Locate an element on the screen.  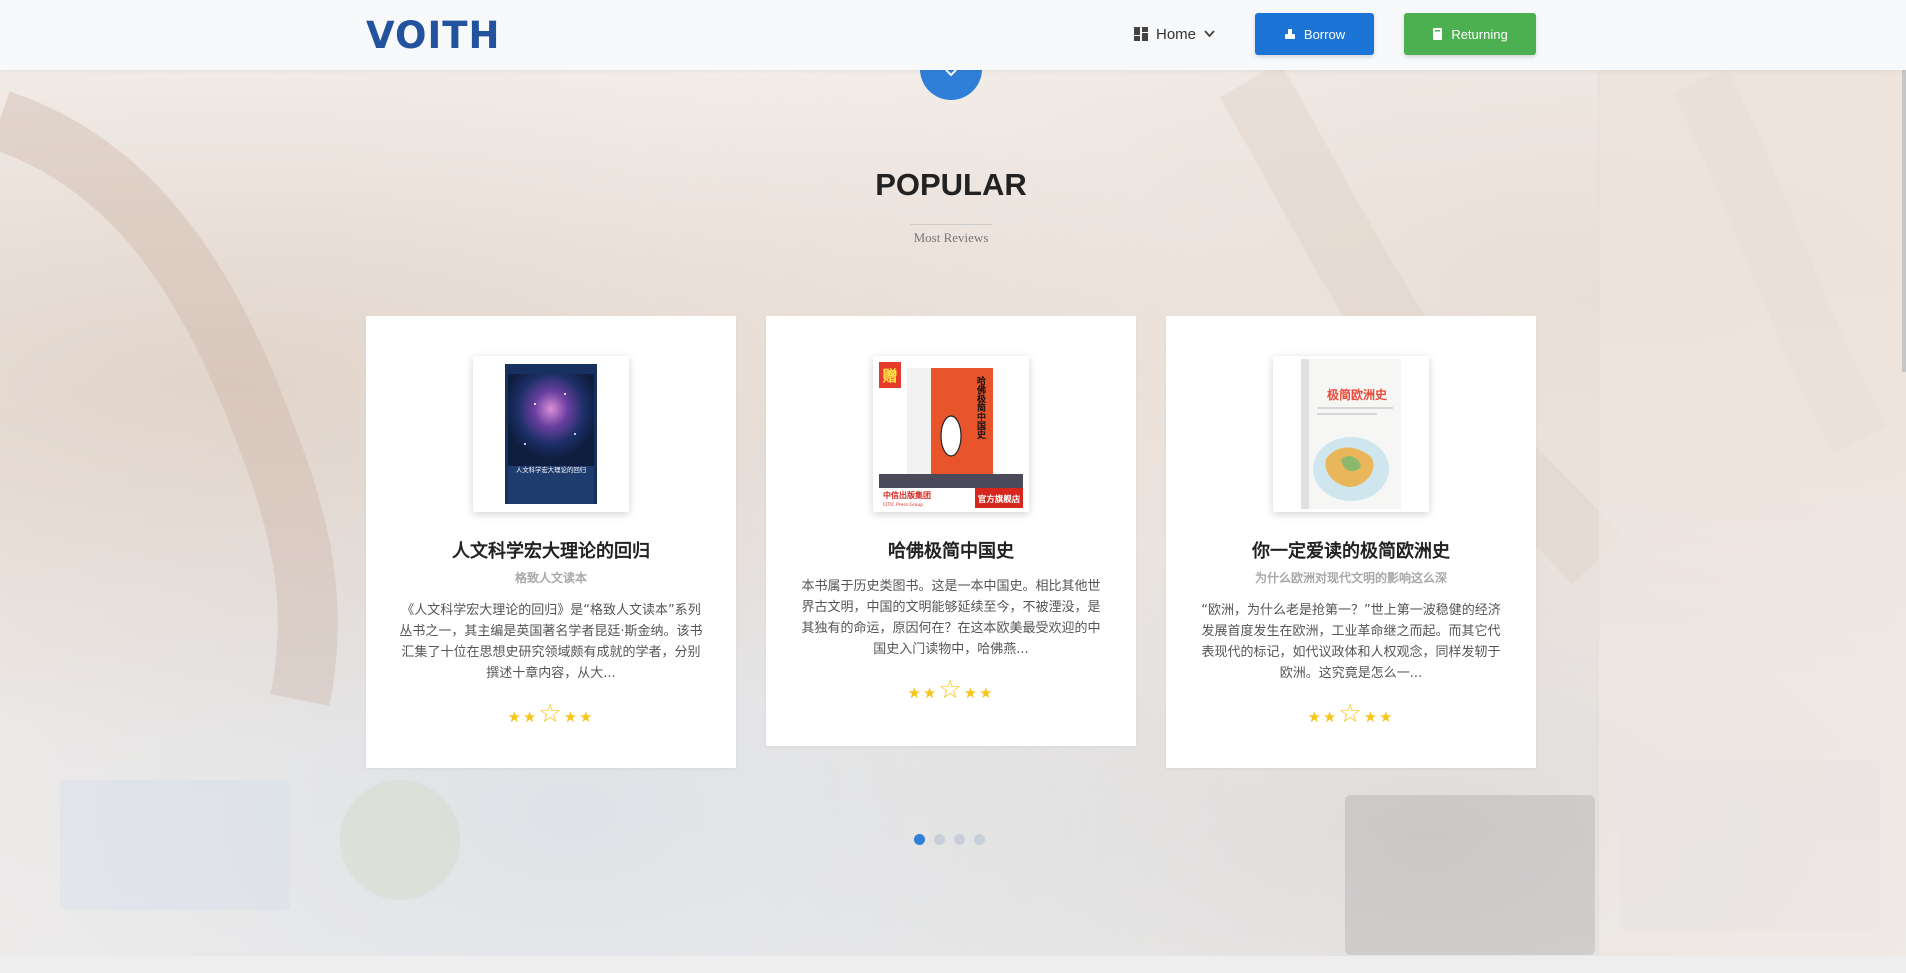
book-title: 人文科学宏大理论的回归 is located at coordinates (551, 550).